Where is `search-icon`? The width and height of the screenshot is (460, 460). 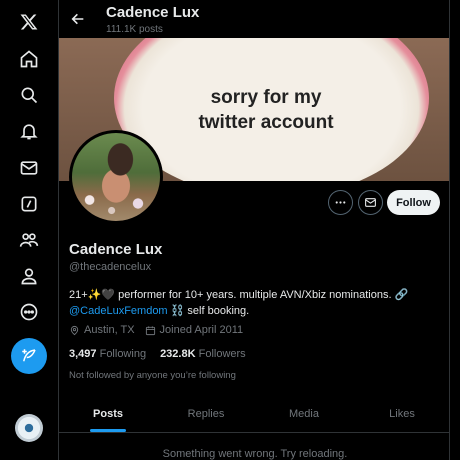
search-icon is located at coordinates (29, 95).